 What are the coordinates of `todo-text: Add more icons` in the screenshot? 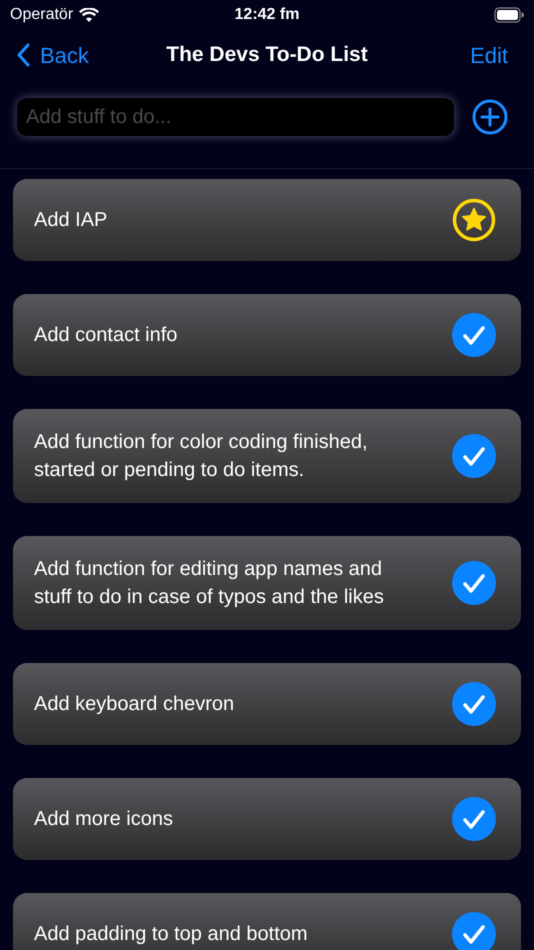 It's located at (104, 819).